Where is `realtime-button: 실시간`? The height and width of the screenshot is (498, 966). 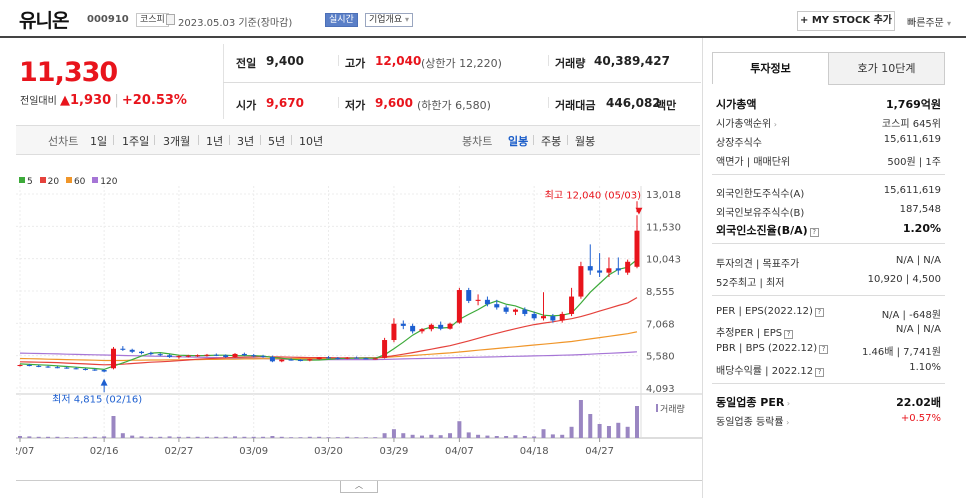
realtime-button: 실시간 is located at coordinates (341, 20).